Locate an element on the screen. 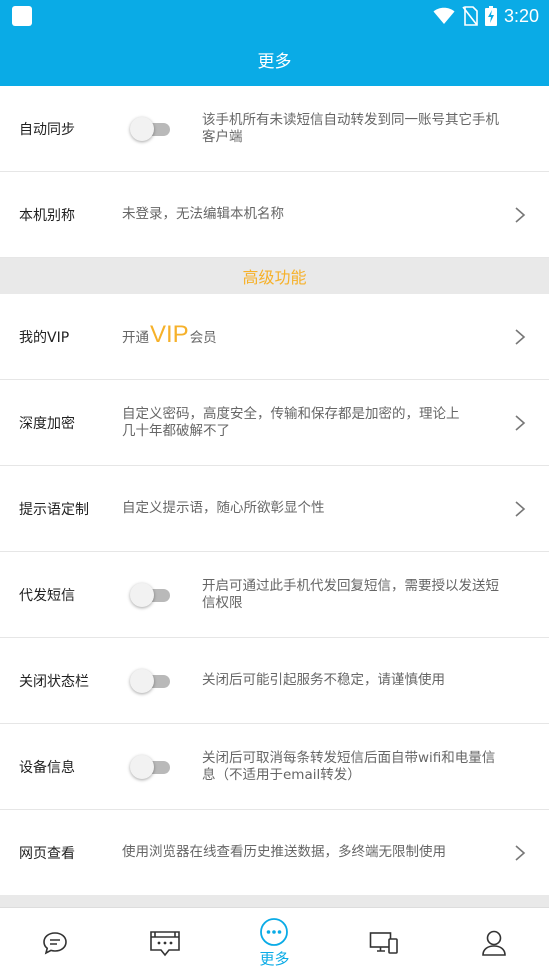  close-statusbar-toggle is located at coordinates (151, 680).